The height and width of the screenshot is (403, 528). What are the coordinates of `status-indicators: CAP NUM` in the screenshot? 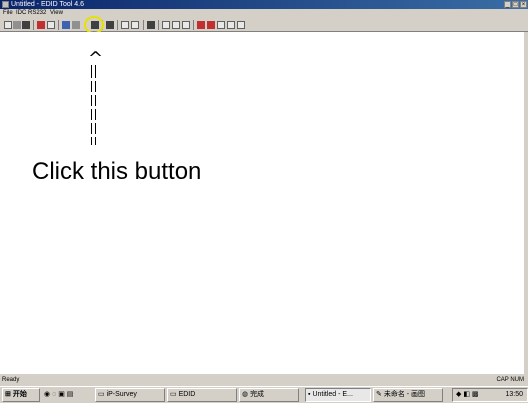 It's located at (510, 380).